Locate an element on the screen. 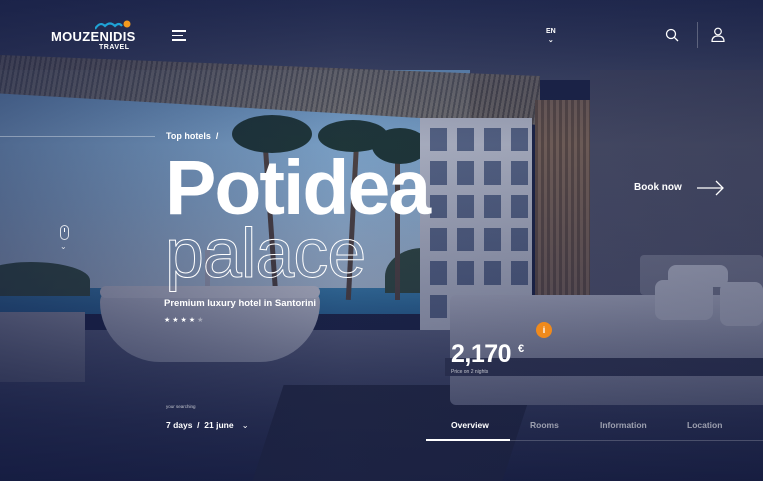 The image size is (763, 481). logo-subtext: TRAVEL is located at coordinates (114, 47).